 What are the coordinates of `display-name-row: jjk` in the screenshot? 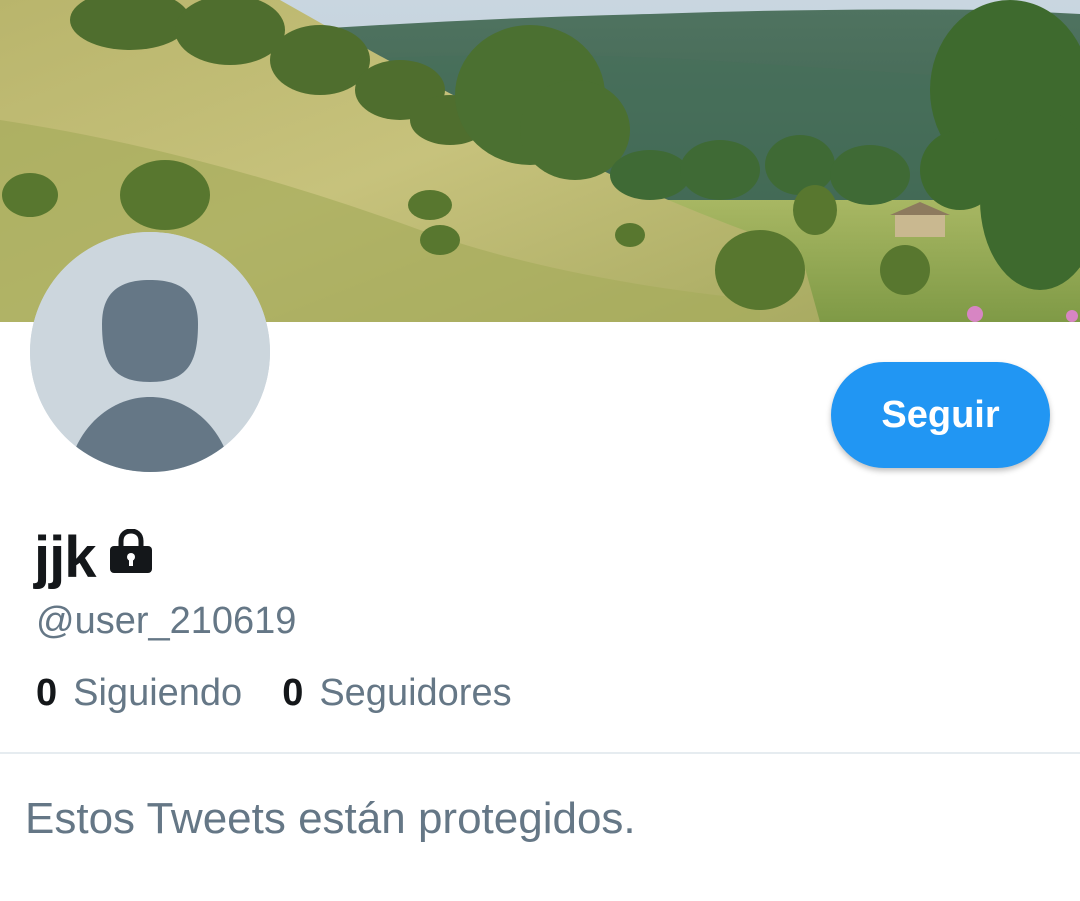 It's located at (94, 557).